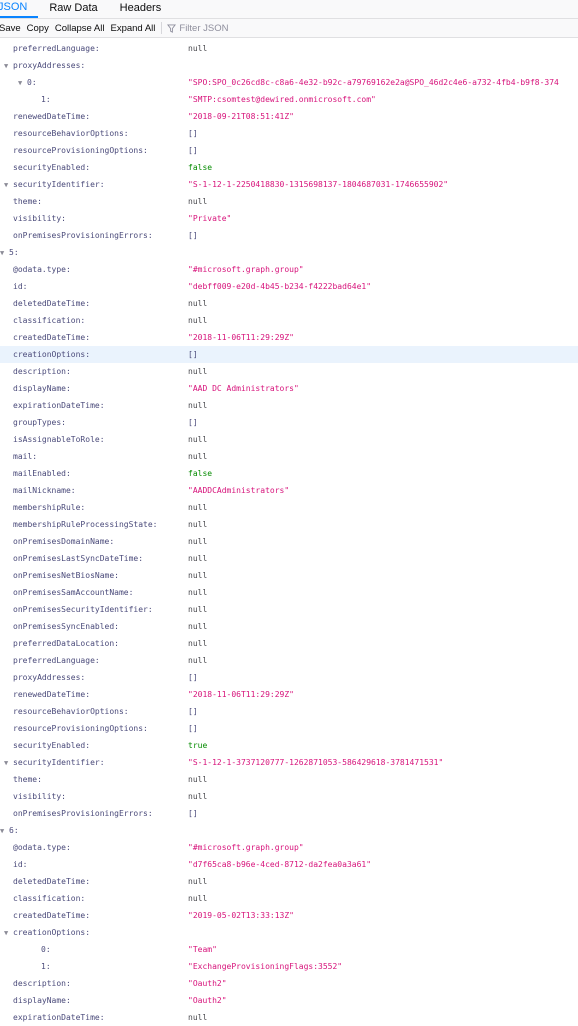 The width and height of the screenshot is (578, 1026). Describe the element at coordinates (289, 541) in the screenshot. I see `json-row: onPremisesDomainName: null` at that location.